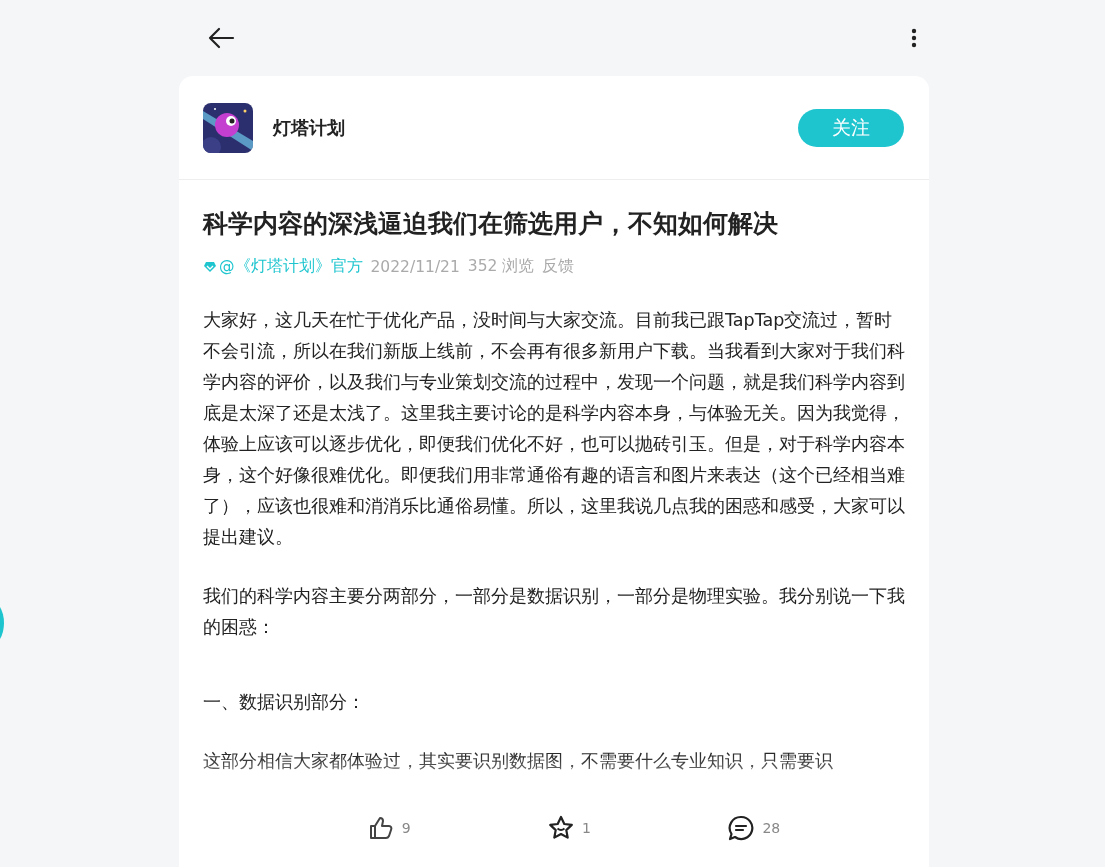 This screenshot has height=867, width=1105. I want to click on comment-icon, so click(741, 828).